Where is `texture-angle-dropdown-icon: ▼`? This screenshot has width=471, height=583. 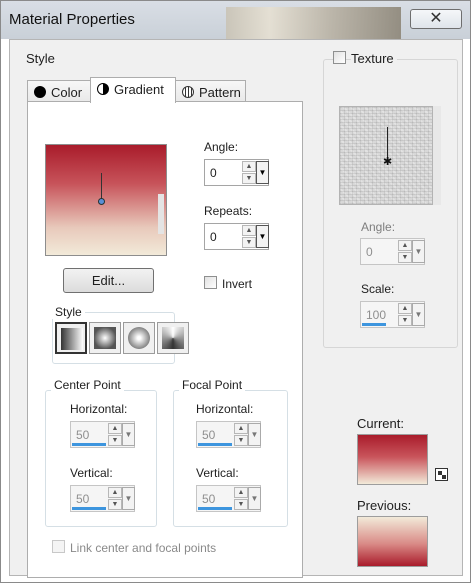 texture-angle-dropdown-icon: ▼ is located at coordinates (418, 251).